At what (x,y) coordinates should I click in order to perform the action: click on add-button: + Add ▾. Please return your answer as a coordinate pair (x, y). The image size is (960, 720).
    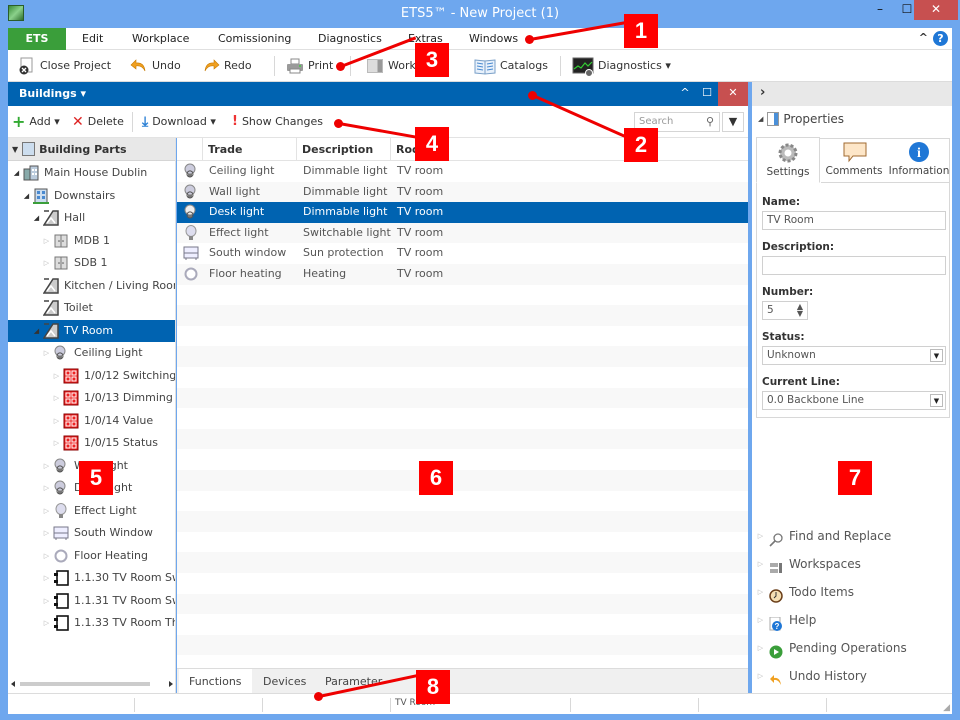
    Looking at the image, I should click on (36, 122).